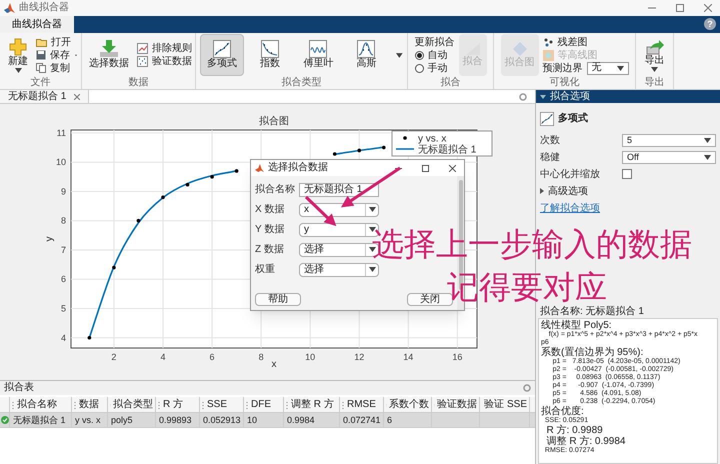 The image size is (720, 464). Describe the element at coordinates (275, 189) in the screenshot. I see `field-label: 拟合名称` at that location.